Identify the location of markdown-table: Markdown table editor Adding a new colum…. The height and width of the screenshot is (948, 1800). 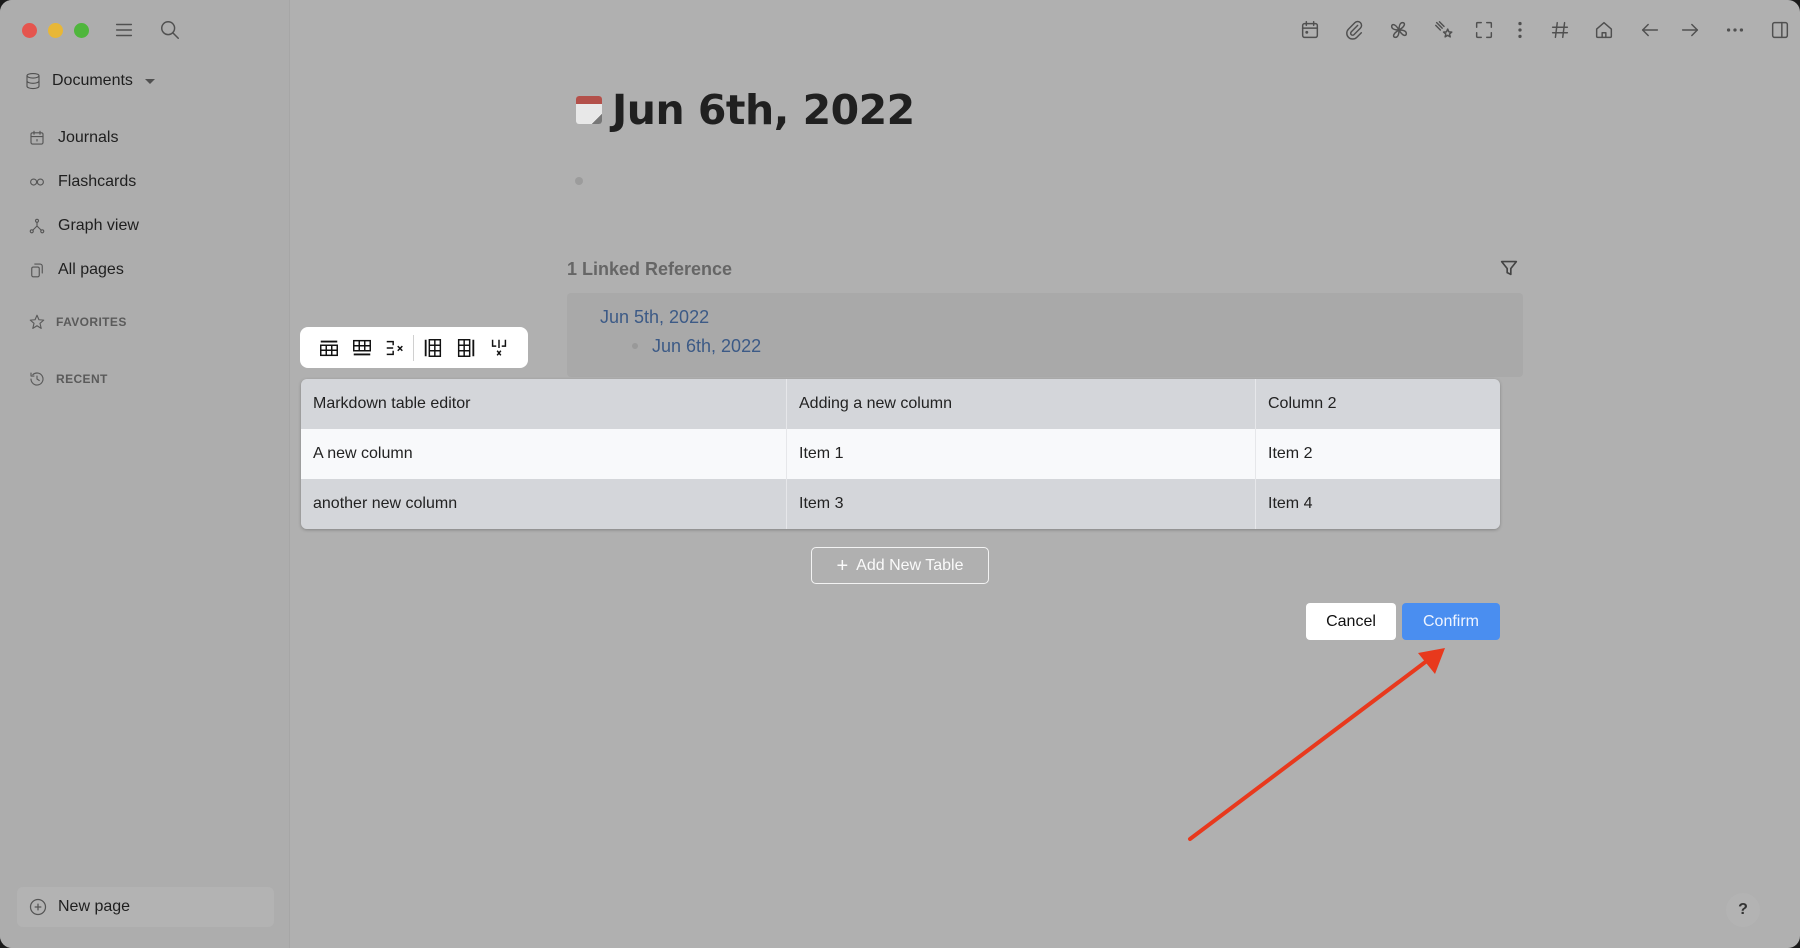
(900, 454).